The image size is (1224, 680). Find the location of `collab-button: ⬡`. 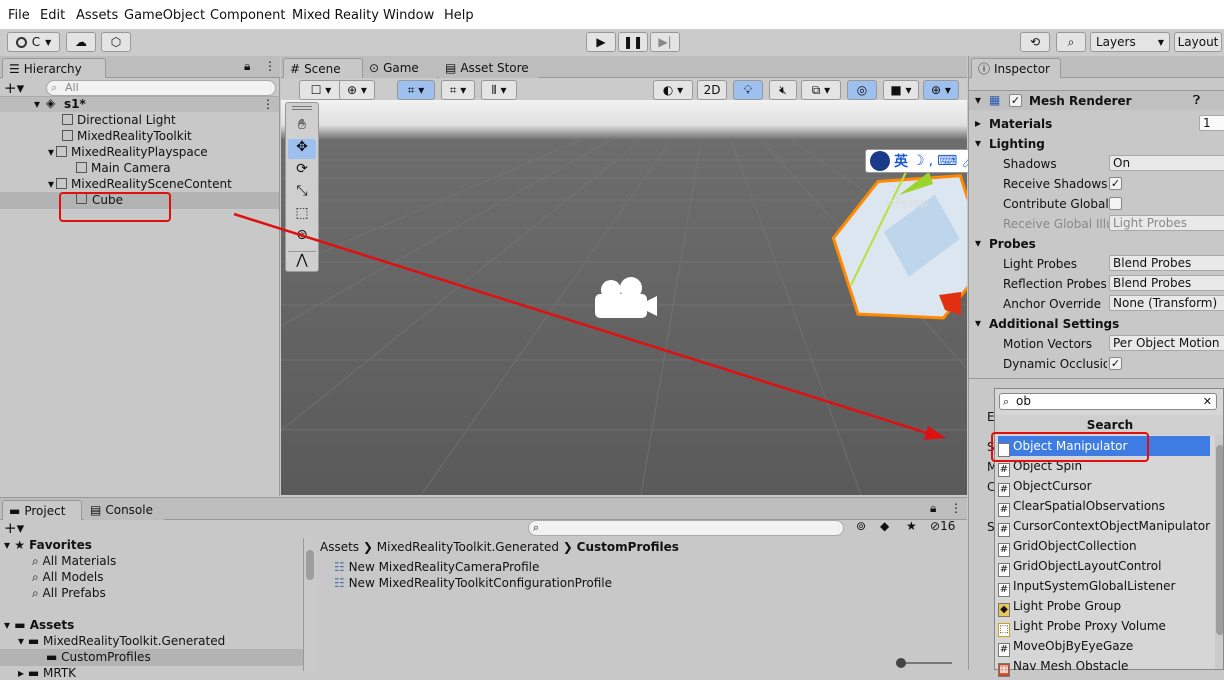

collab-button: ⬡ is located at coordinates (116, 42).